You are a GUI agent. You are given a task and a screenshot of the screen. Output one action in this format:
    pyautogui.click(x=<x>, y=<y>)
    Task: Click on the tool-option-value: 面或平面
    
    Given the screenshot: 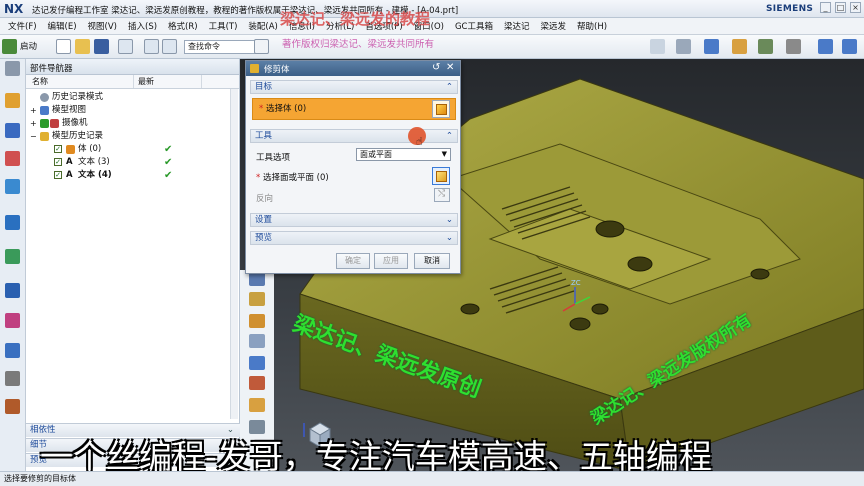 What is the action you would take?
    pyautogui.click(x=376, y=154)
    